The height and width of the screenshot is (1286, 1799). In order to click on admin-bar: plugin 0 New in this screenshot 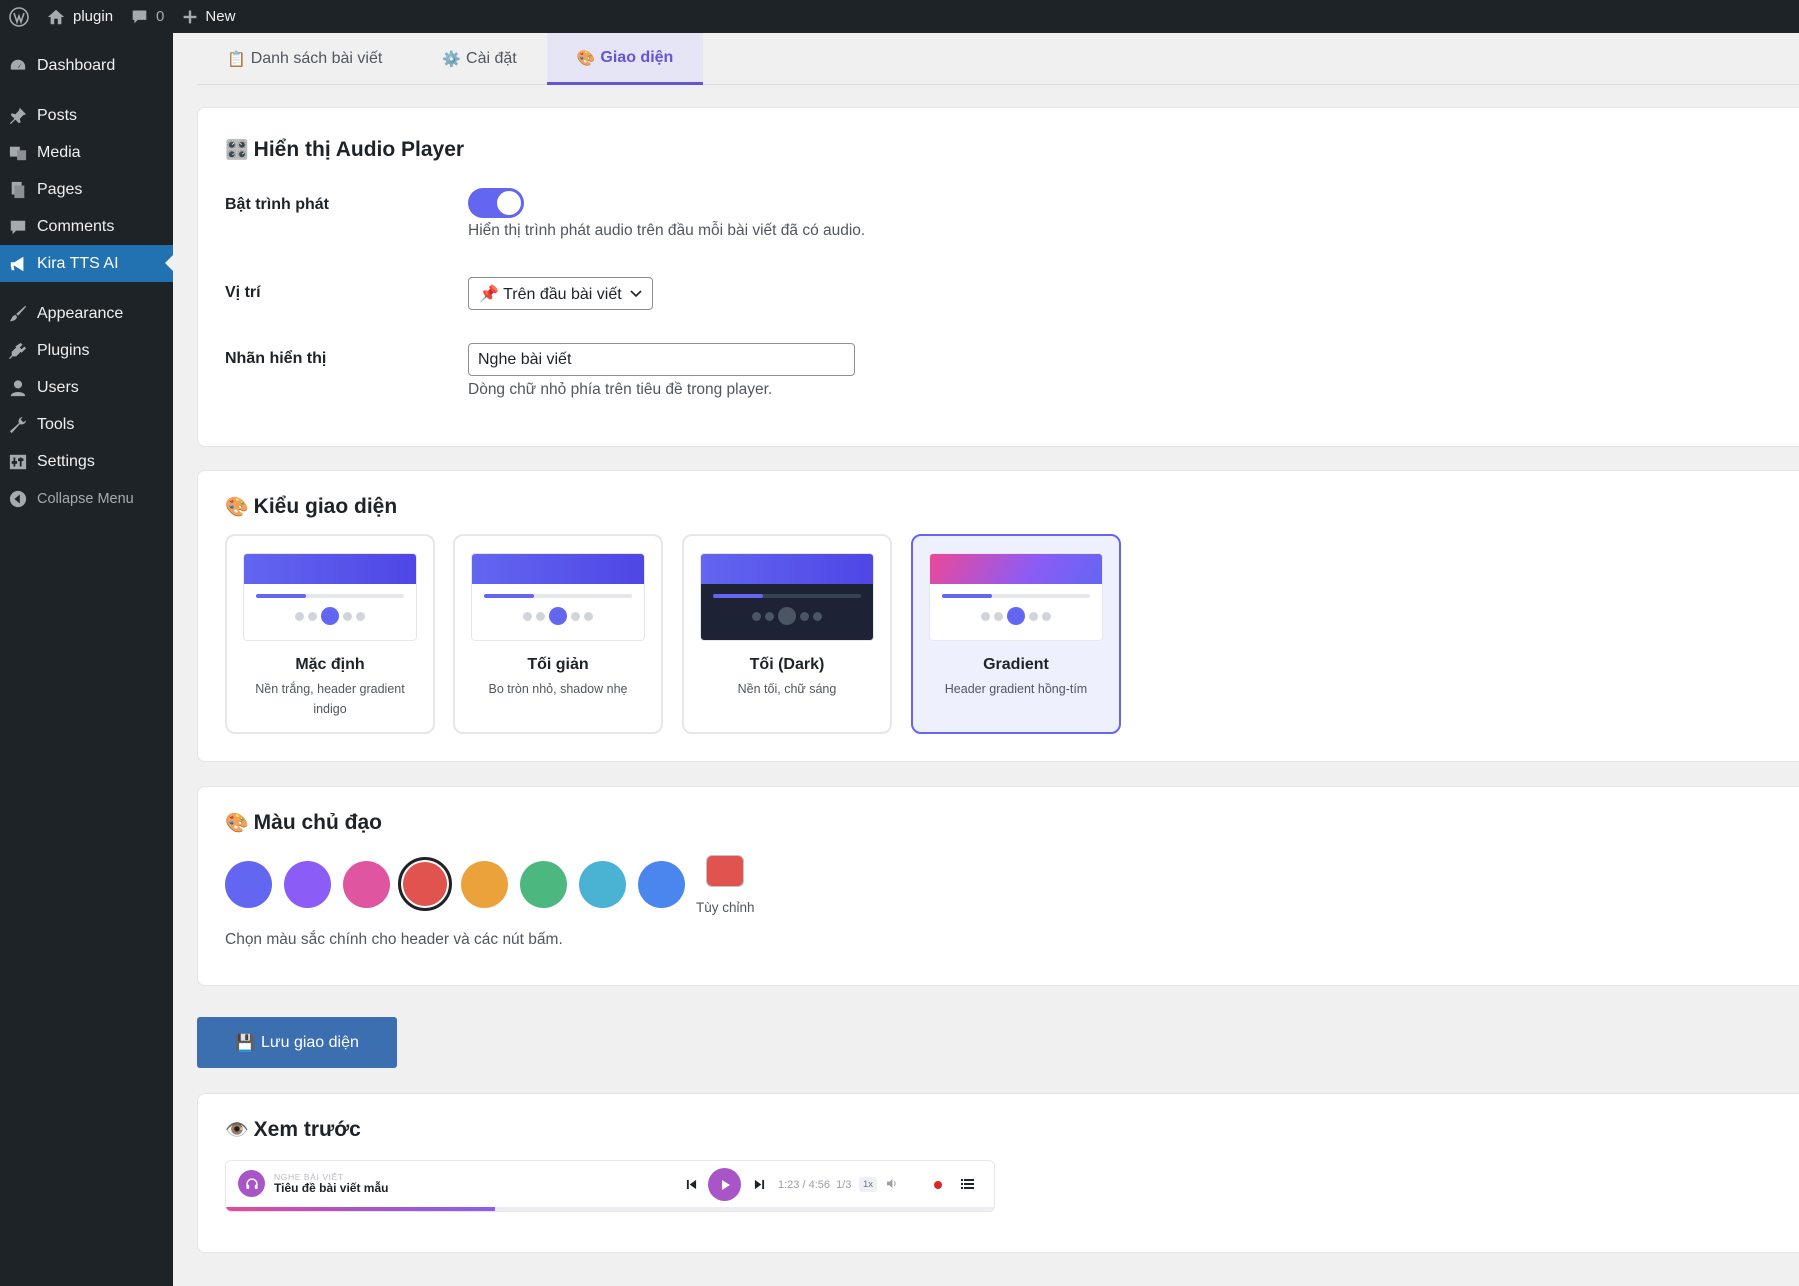, I will do `click(899, 16)`.